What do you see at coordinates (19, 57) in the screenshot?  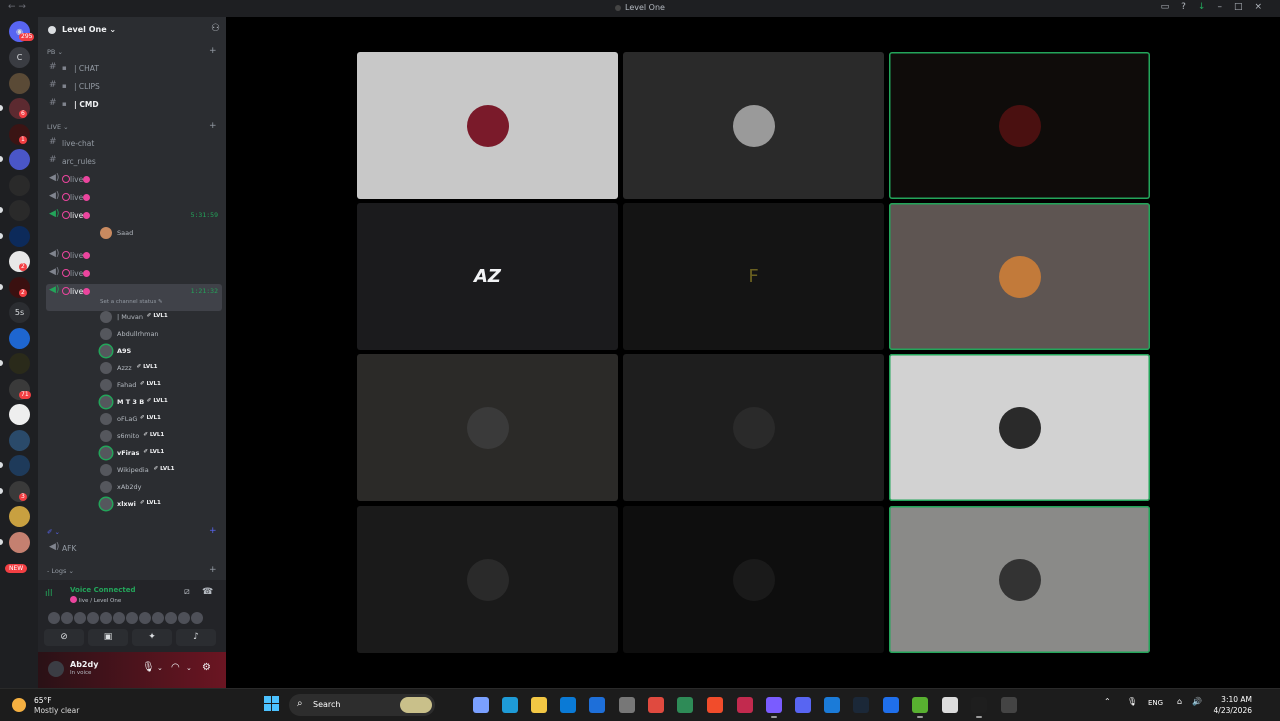 I see `server-icon-1: C` at bounding box center [19, 57].